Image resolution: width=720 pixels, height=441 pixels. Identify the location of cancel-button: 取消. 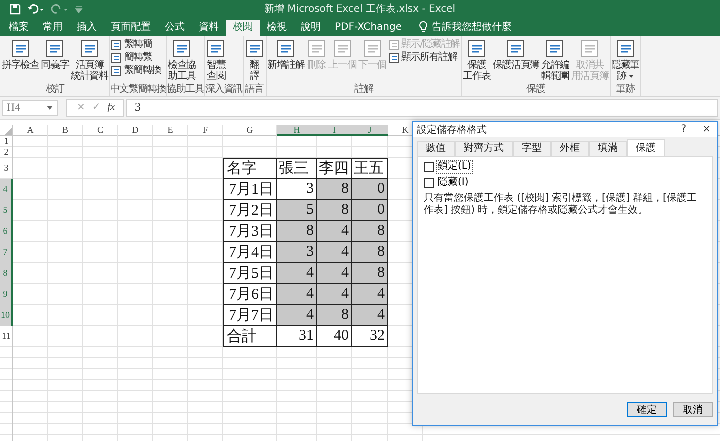
(693, 409).